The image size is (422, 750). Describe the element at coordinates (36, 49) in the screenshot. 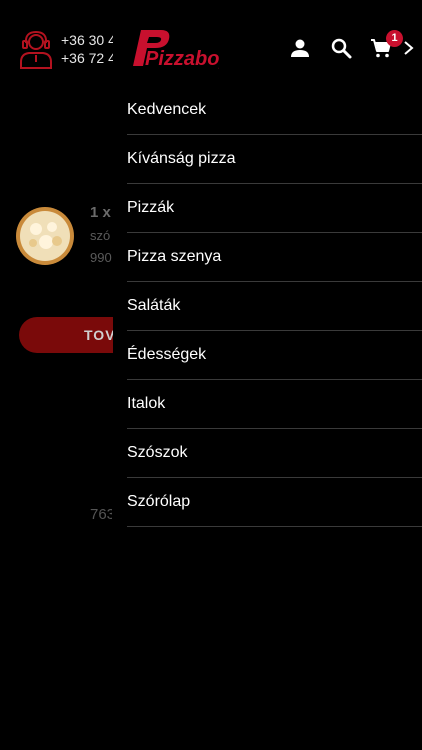

I see `operator-icon` at that location.